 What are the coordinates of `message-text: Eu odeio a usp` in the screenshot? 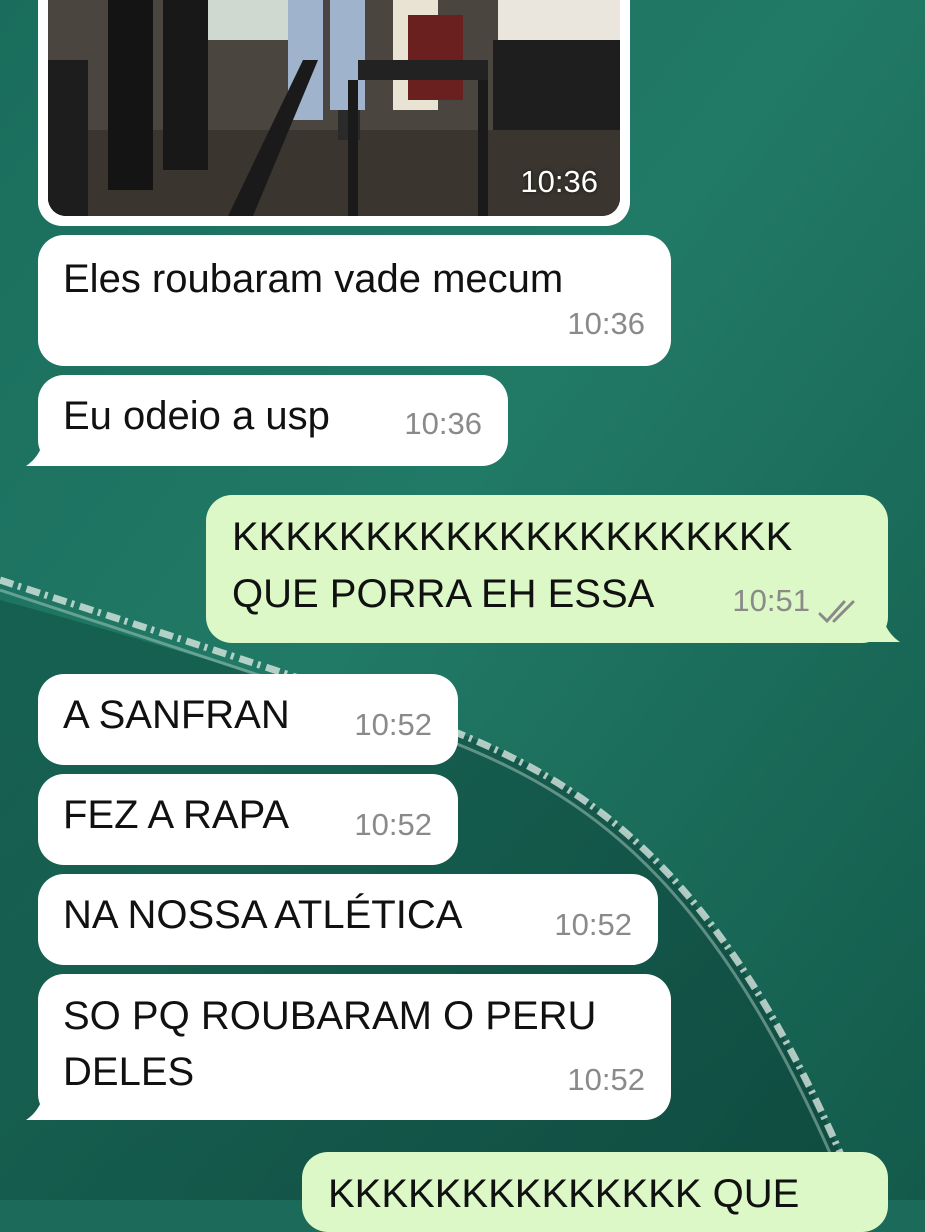 It's located at (196, 416).